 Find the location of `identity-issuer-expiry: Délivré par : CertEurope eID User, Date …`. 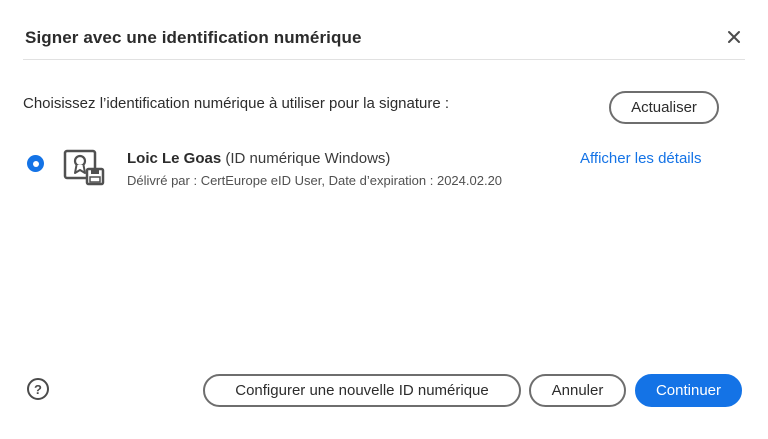

identity-issuer-expiry: Délivré par : CertEurope eID User, Date … is located at coordinates (315, 180).